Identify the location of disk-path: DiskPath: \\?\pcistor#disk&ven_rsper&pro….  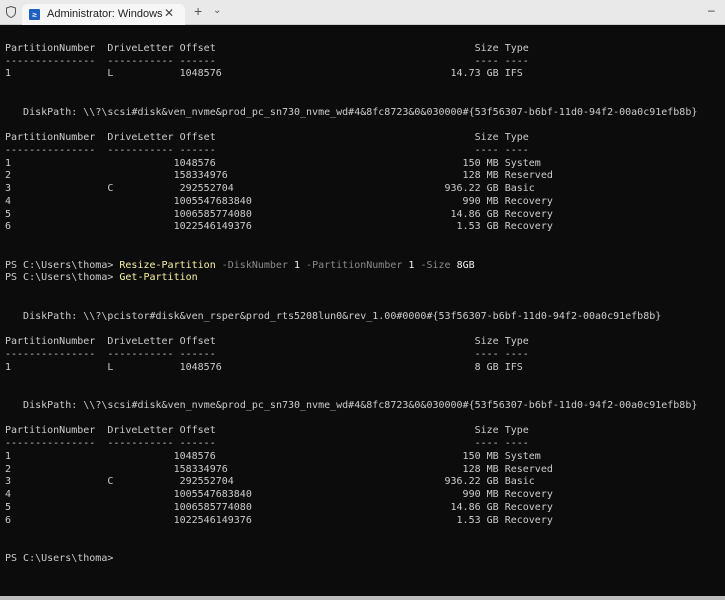
(362, 317).